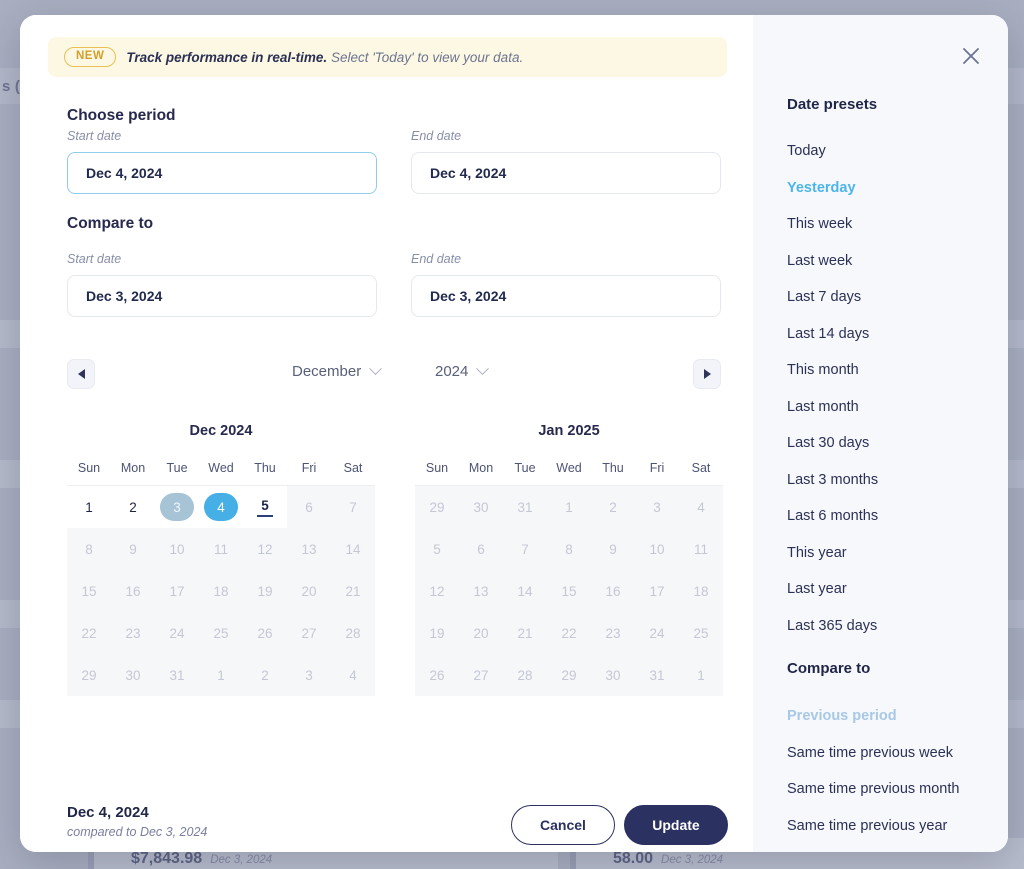 This screenshot has width=1024, height=869. Describe the element at coordinates (436, 136) in the screenshot. I see `period-end-label: End date` at that location.